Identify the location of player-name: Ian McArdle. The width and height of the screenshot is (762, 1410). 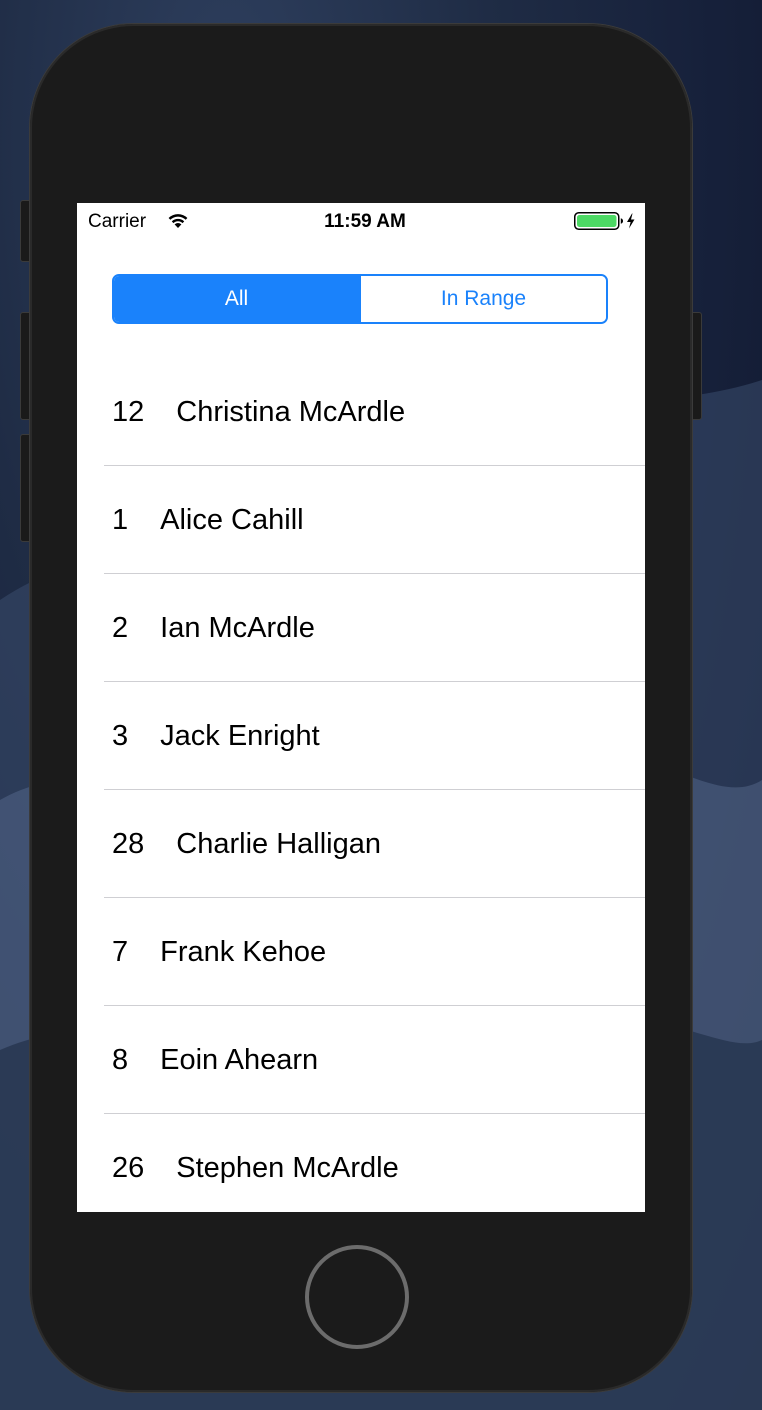
(237, 627).